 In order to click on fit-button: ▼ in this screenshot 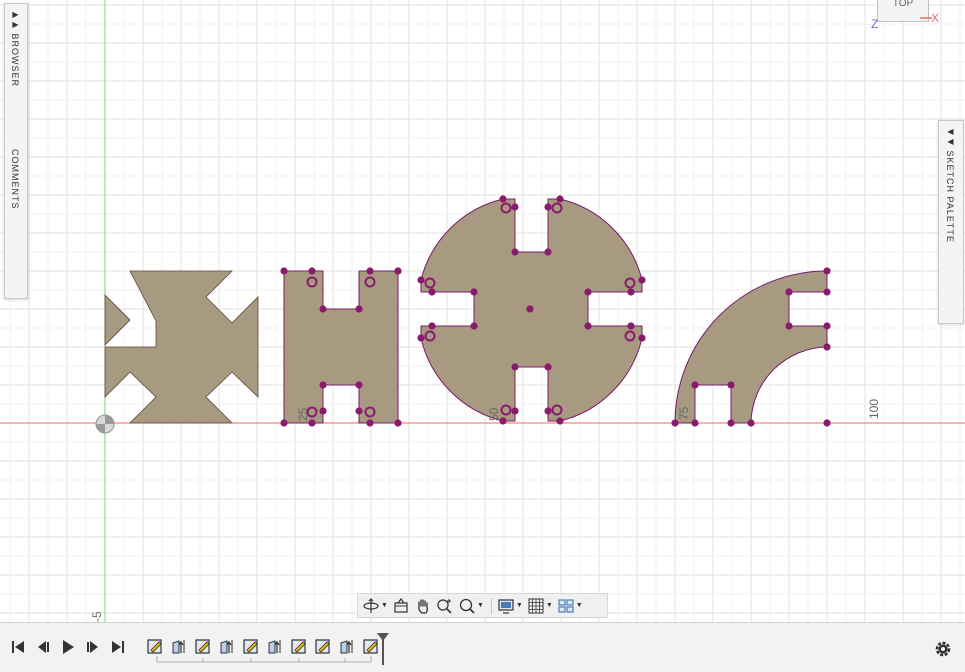, I will do `click(471, 606)`.